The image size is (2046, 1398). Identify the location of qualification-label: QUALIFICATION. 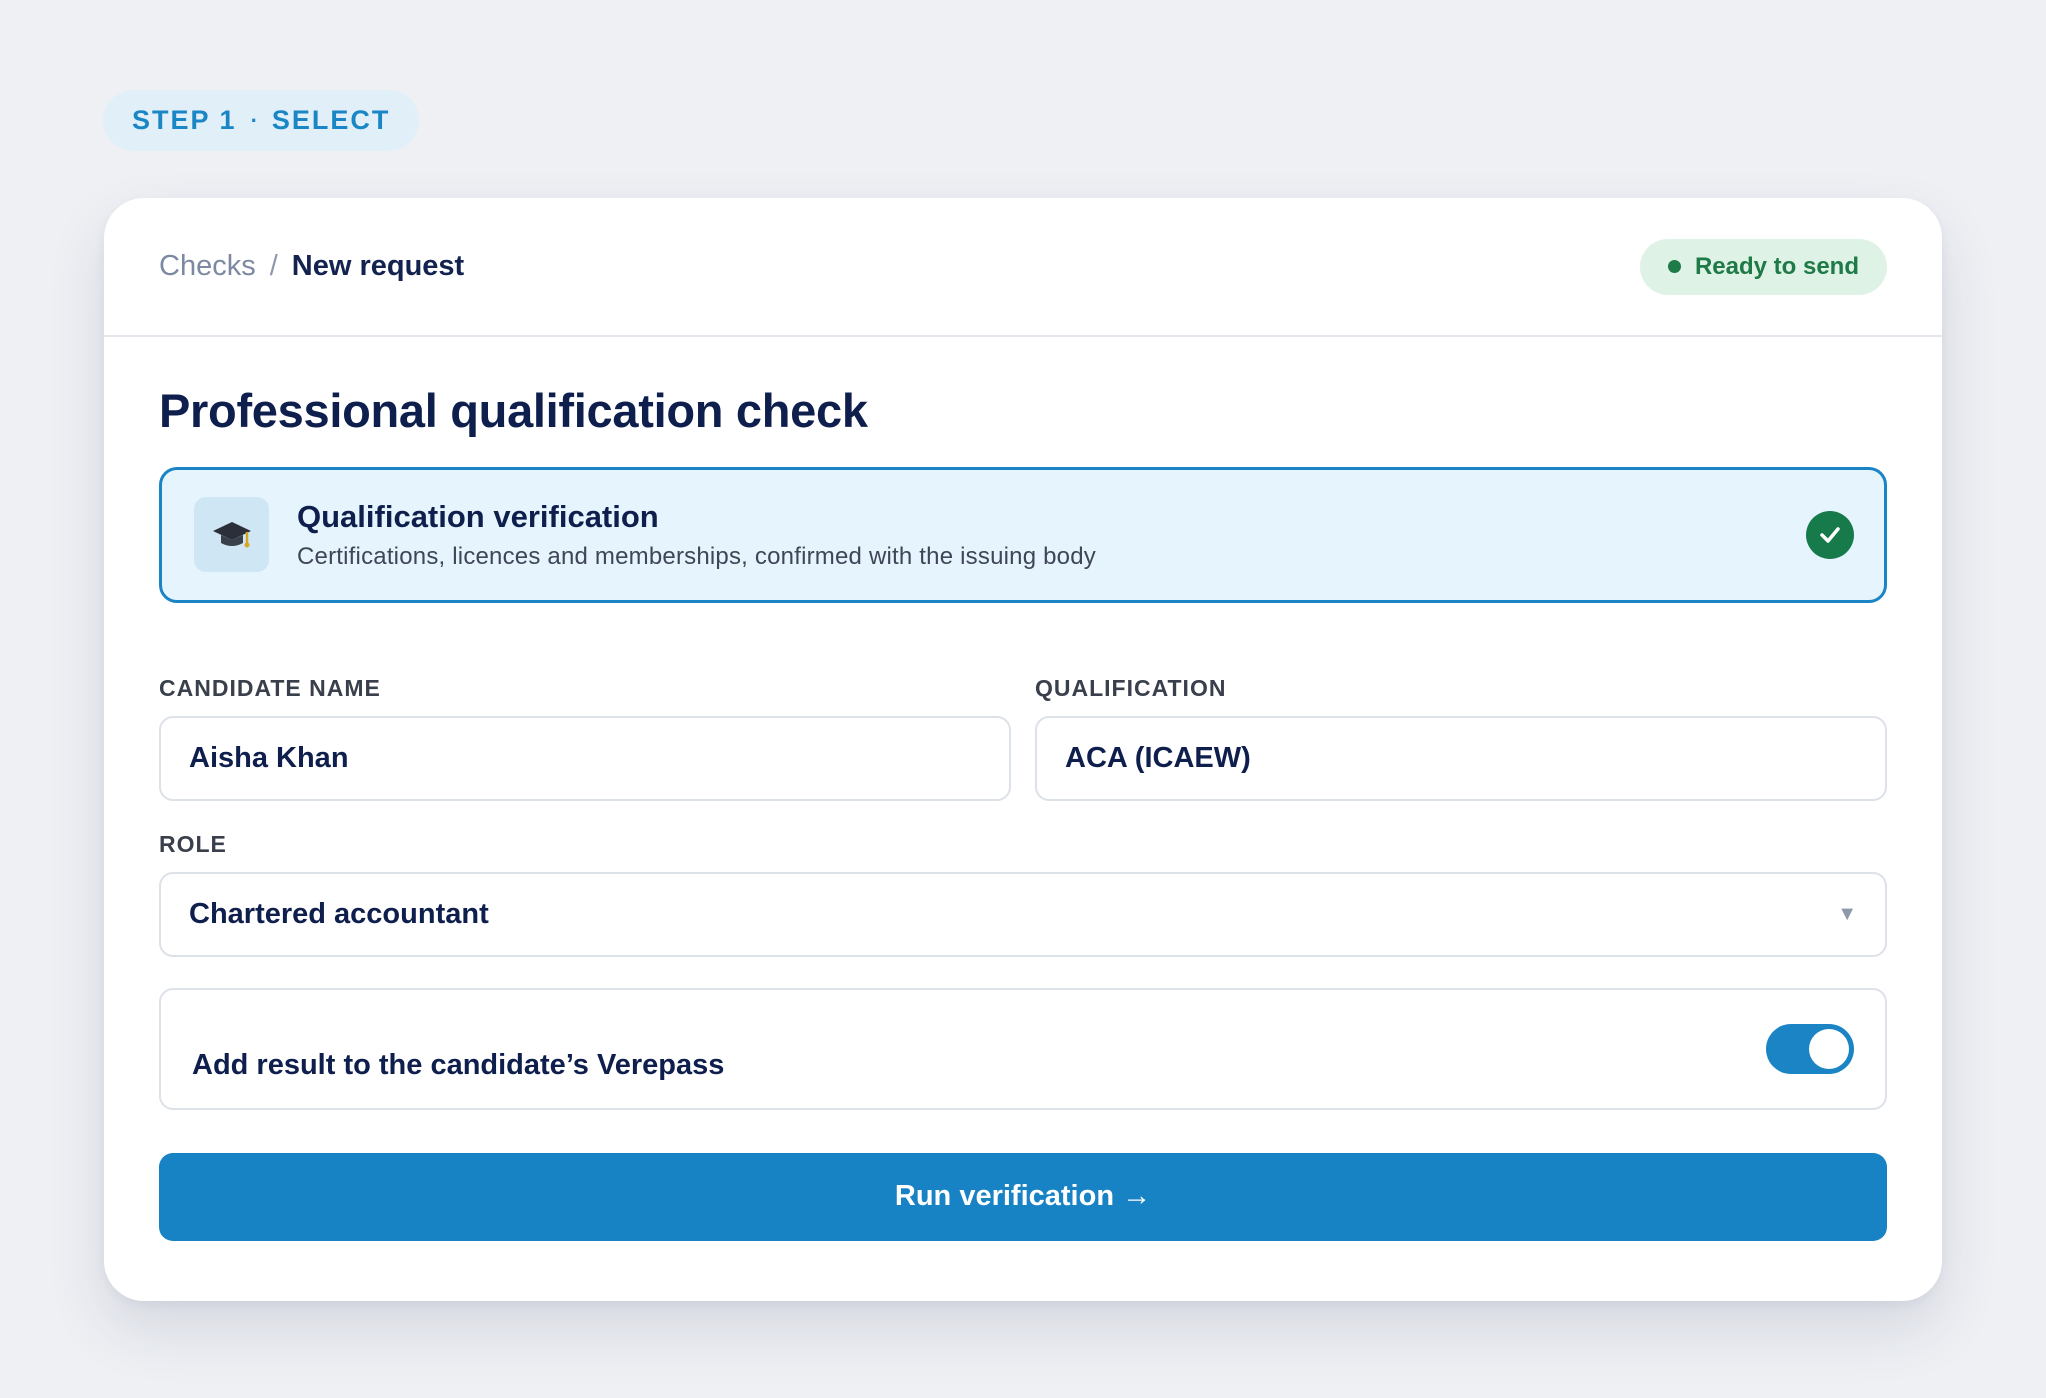
(1131, 687).